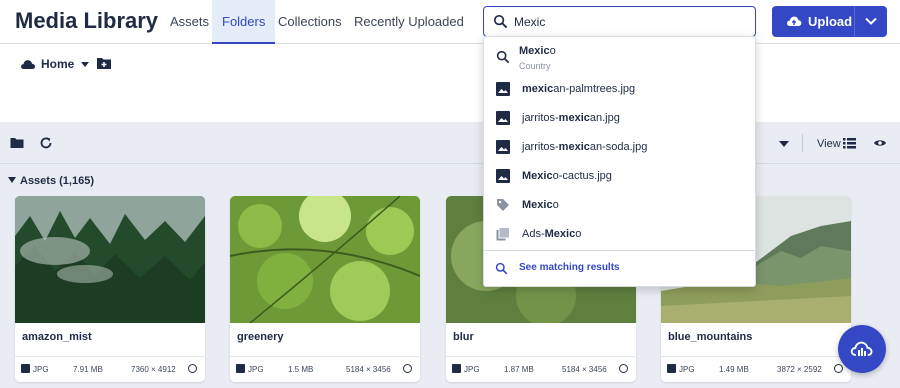  I want to click on toolbar-divider-line, so click(450, 163).